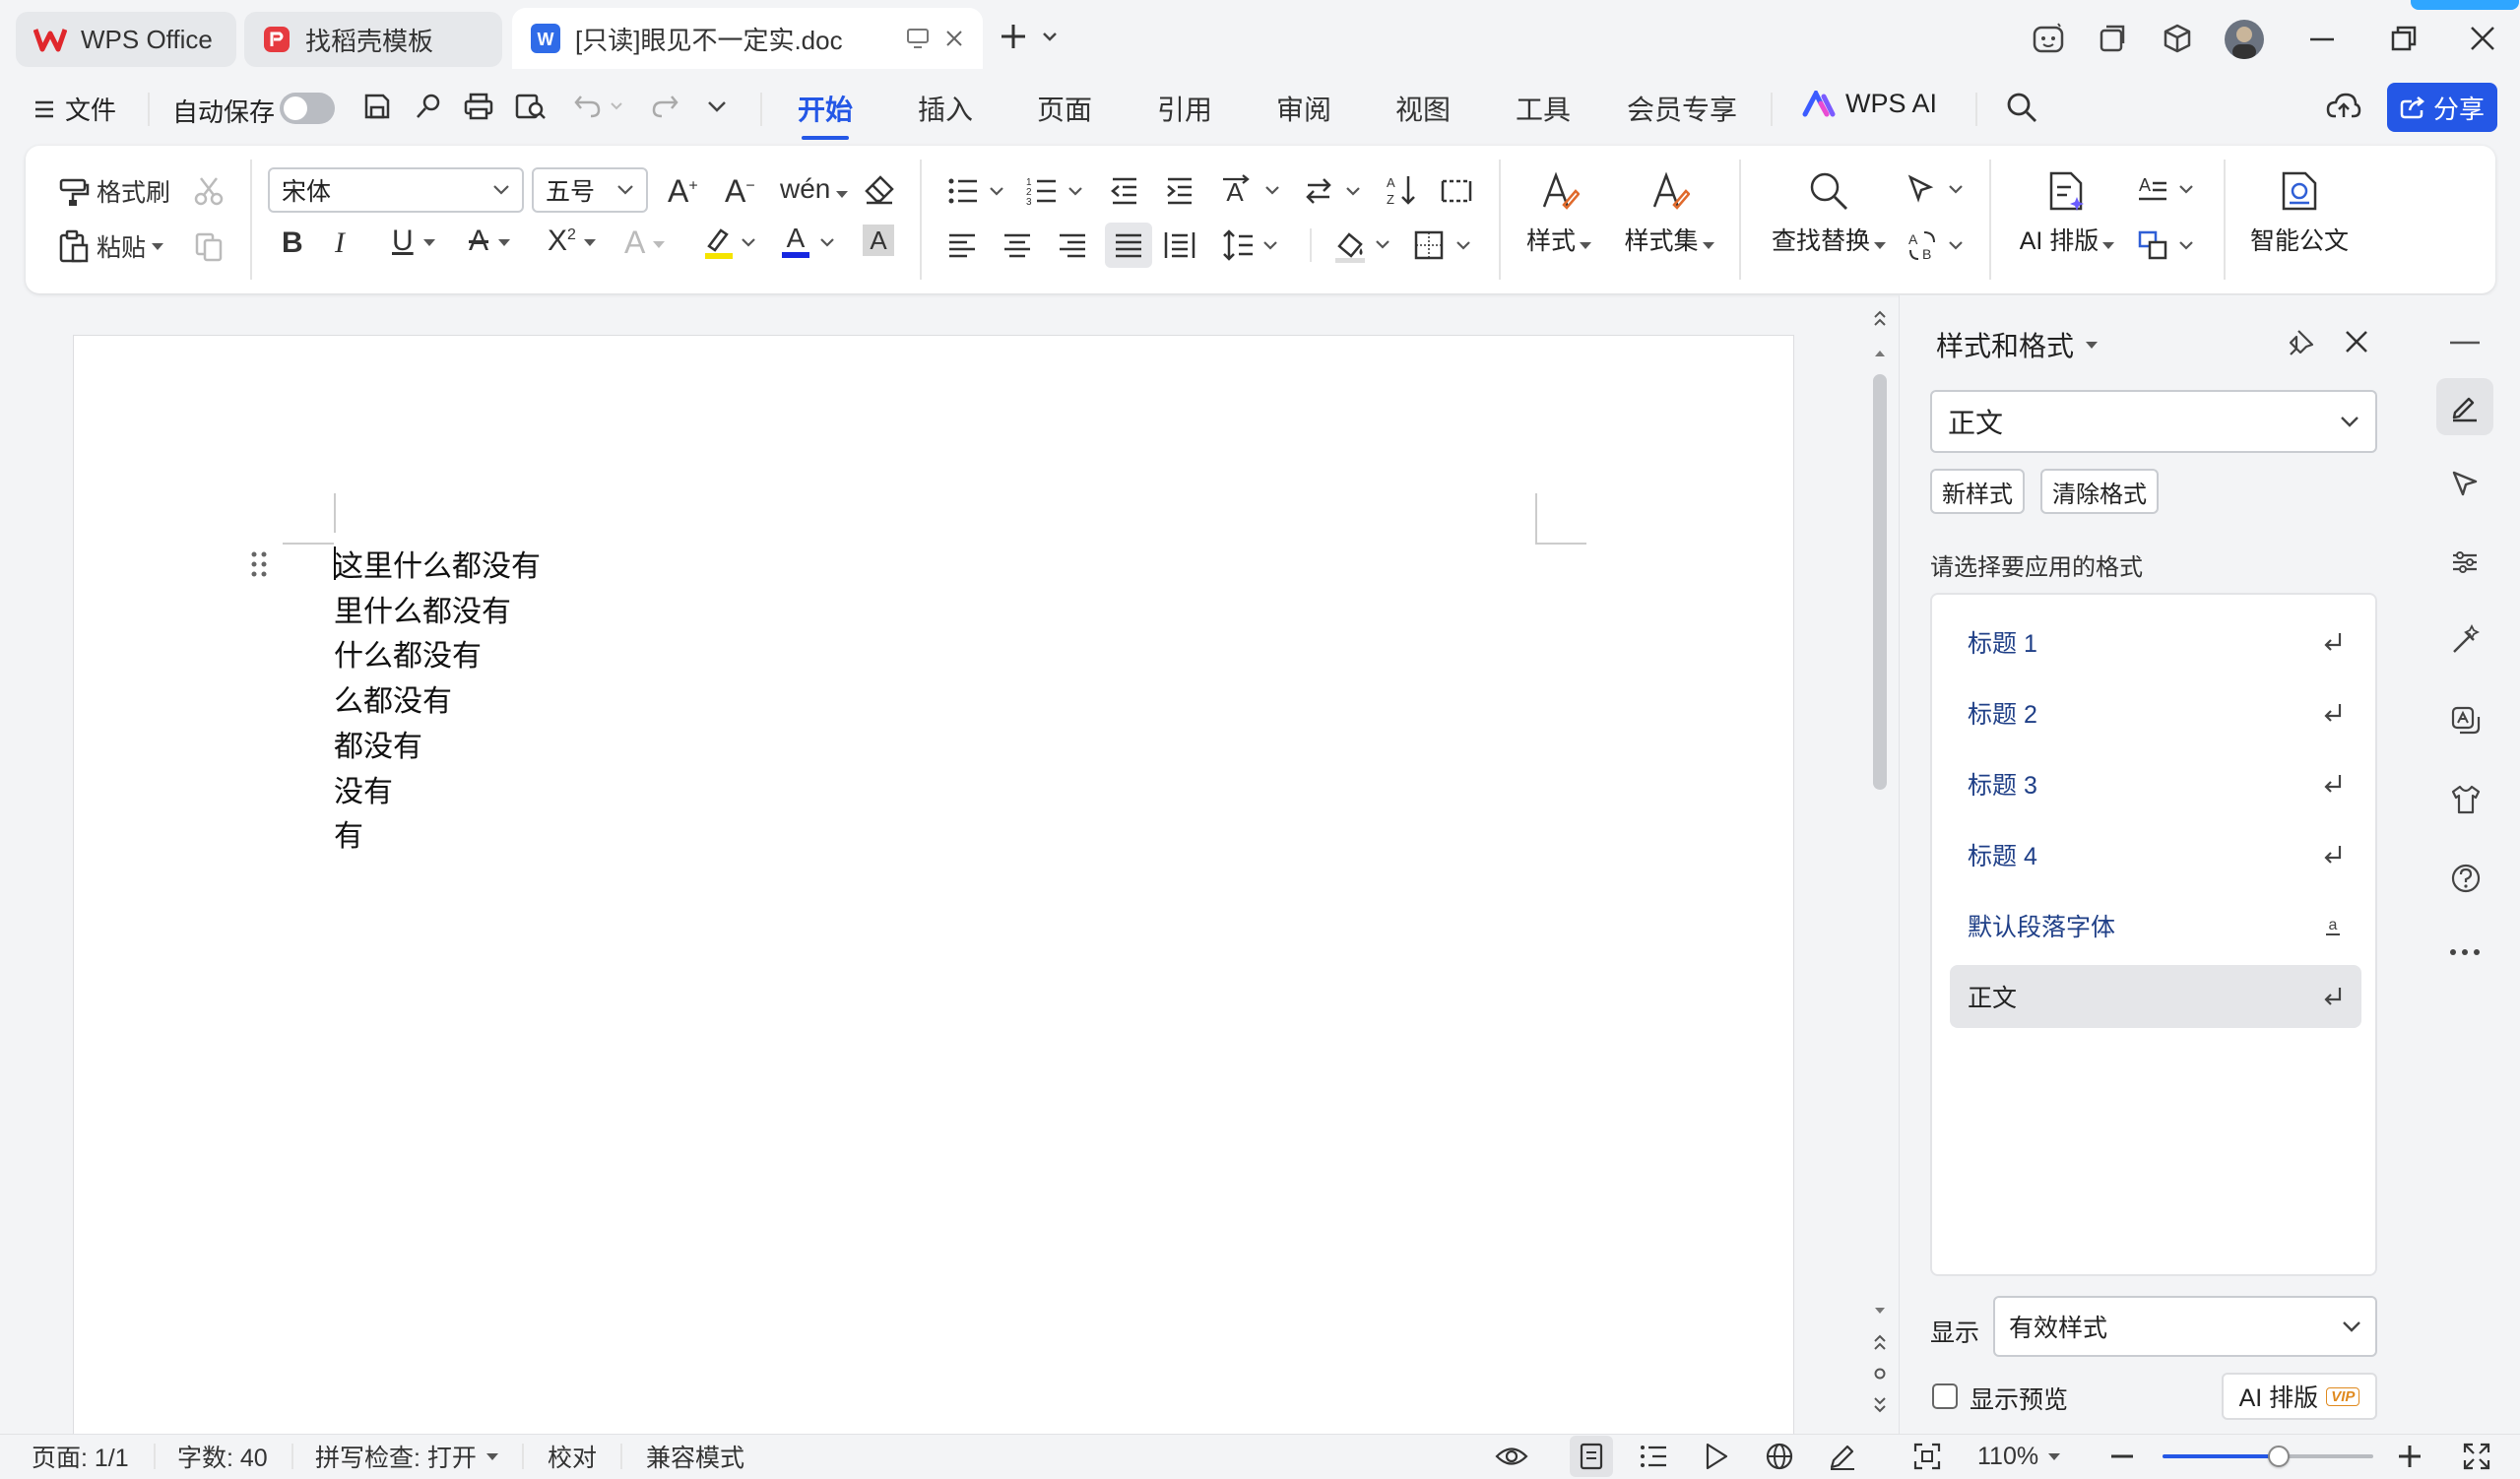 The image size is (2520, 1479). Describe the element at coordinates (2299, 1397) in the screenshot. I see `panel-ai-layout-button: AI 排版 VIP` at that location.